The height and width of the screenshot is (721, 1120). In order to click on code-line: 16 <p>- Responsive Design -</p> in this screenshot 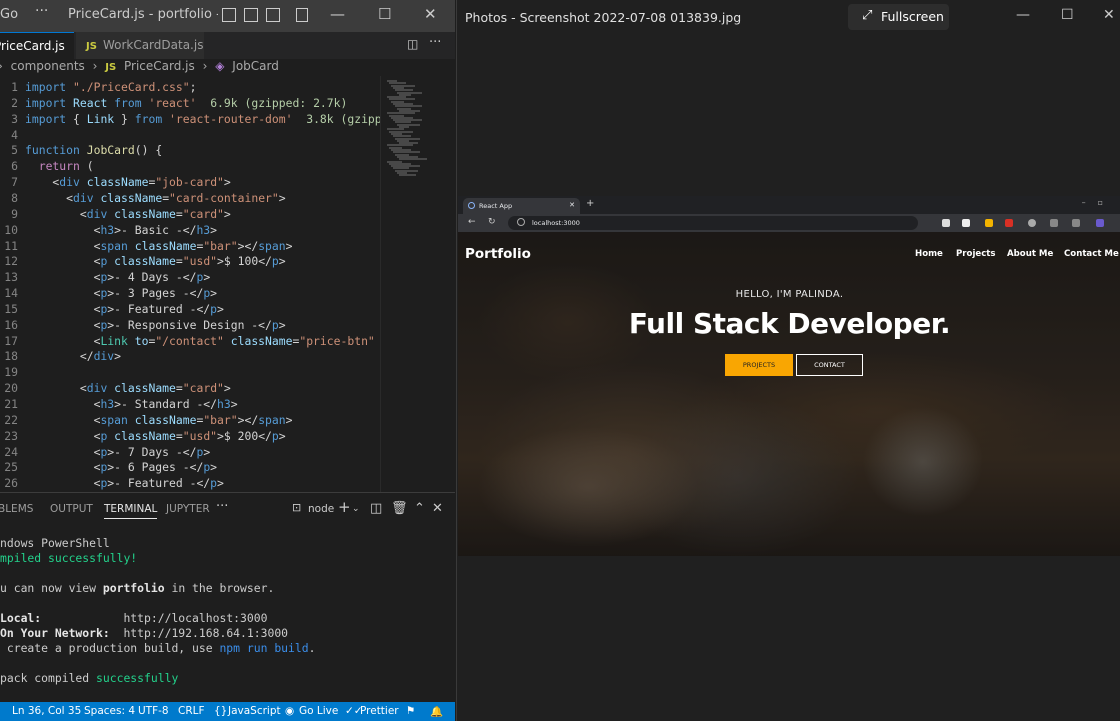, I will do `click(190, 325)`.